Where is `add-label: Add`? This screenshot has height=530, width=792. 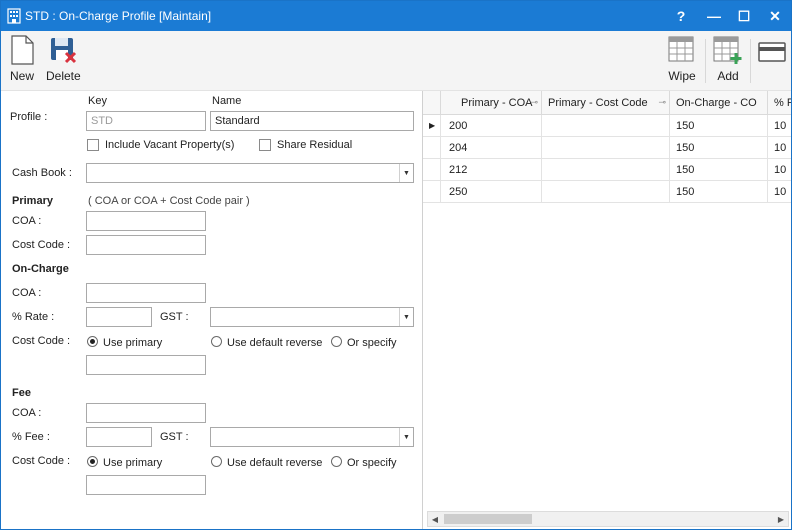 add-label: Add is located at coordinates (728, 76).